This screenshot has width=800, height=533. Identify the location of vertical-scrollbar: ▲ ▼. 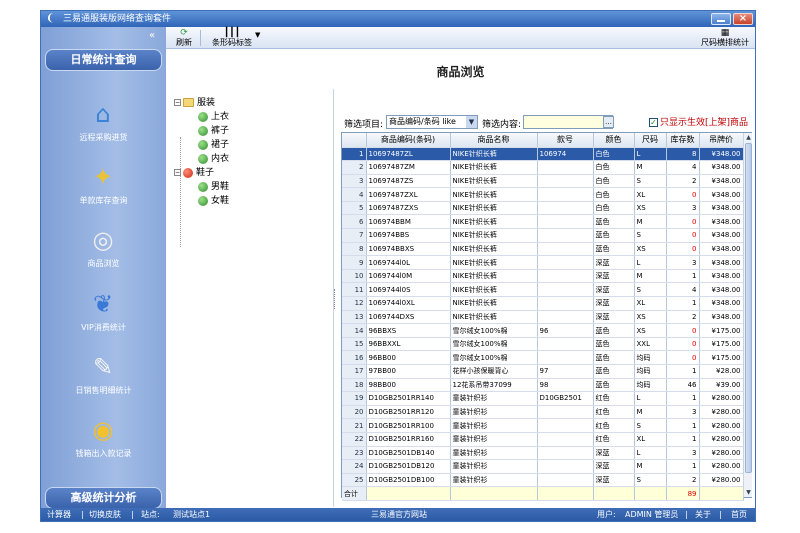
(747, 315).